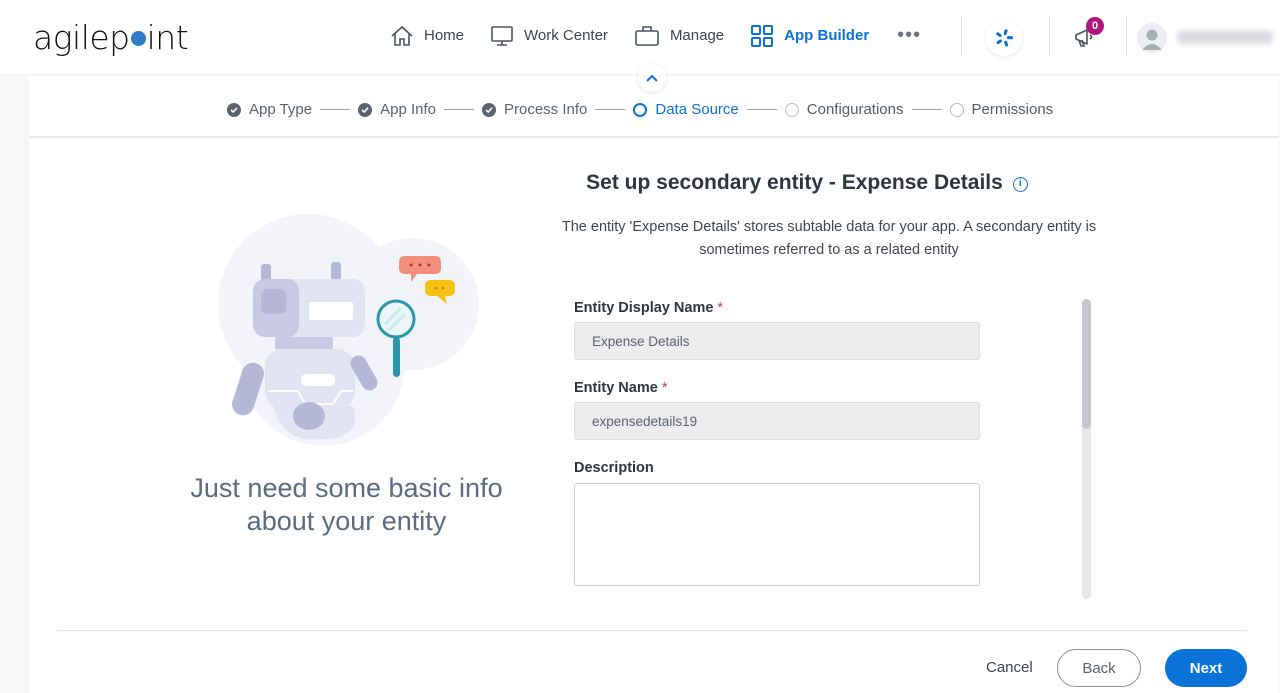 This screenshot has height=693, width=1280. I want to click on user-icon, so click(1152, 39).